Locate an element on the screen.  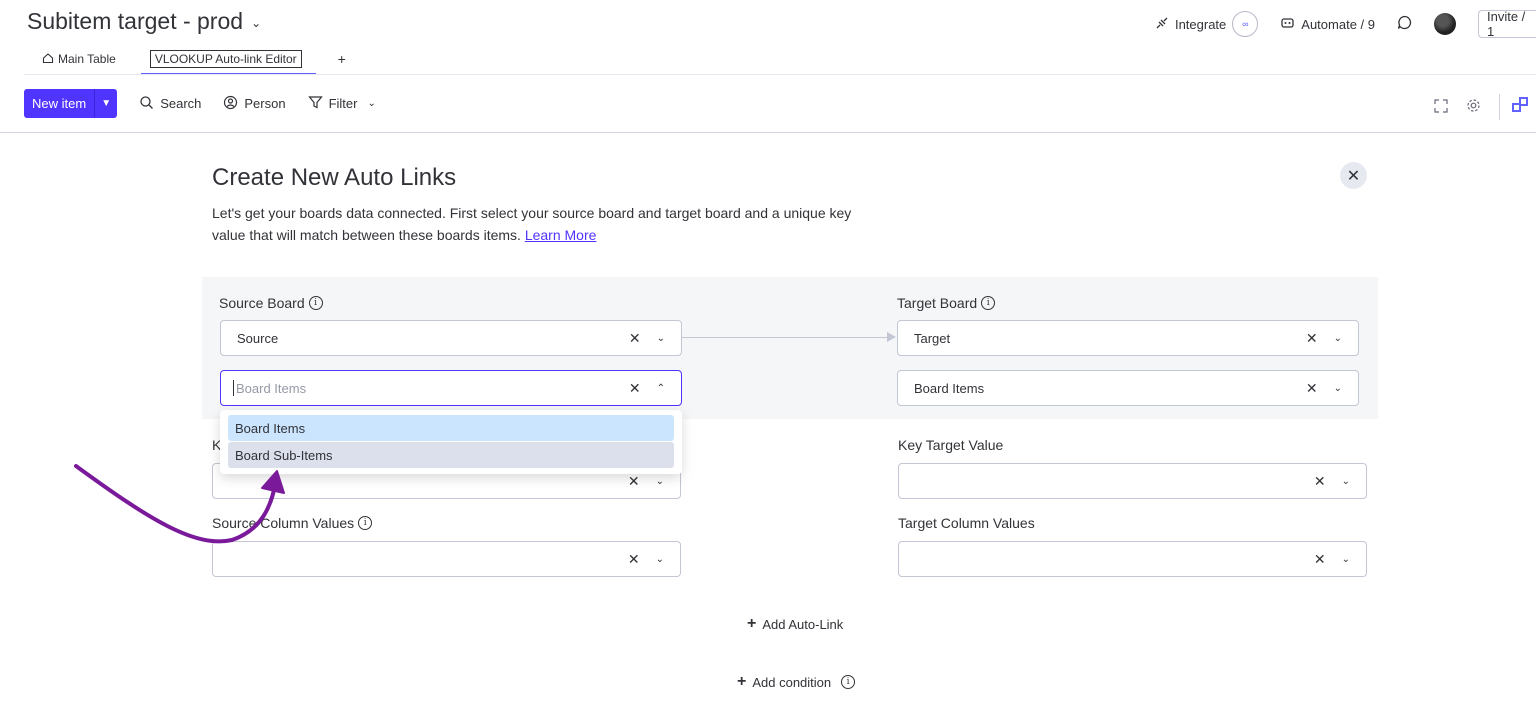
header-divider is located at coordinates (780, 74).